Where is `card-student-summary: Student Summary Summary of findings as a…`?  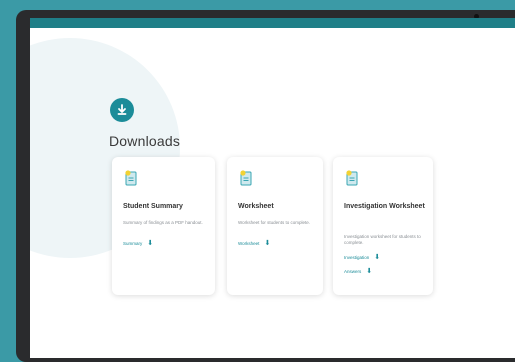
card-student-summary: Student Summary Summary of findings as a… is located at coordinates (163, 226).